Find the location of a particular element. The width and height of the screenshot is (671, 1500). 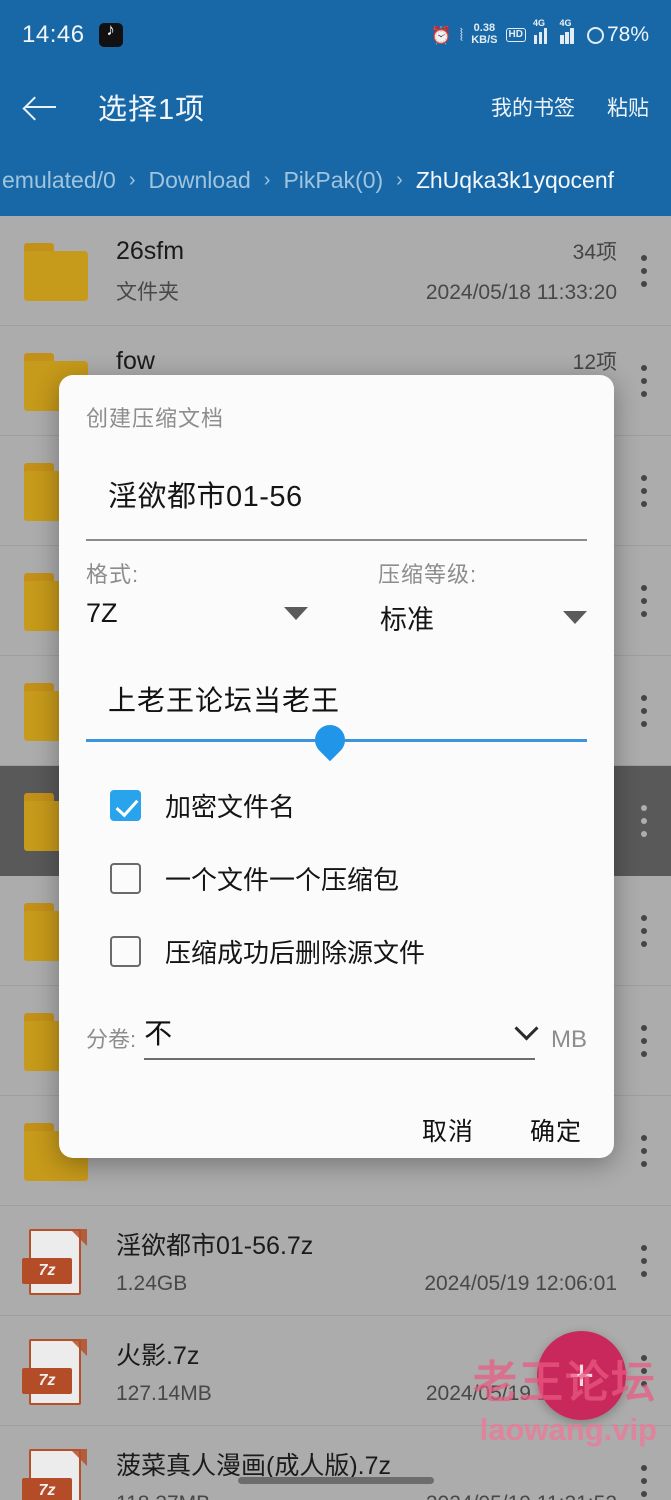

app-bar-actions: 我的书签 粘贴 is located at coordinates (570, 107).